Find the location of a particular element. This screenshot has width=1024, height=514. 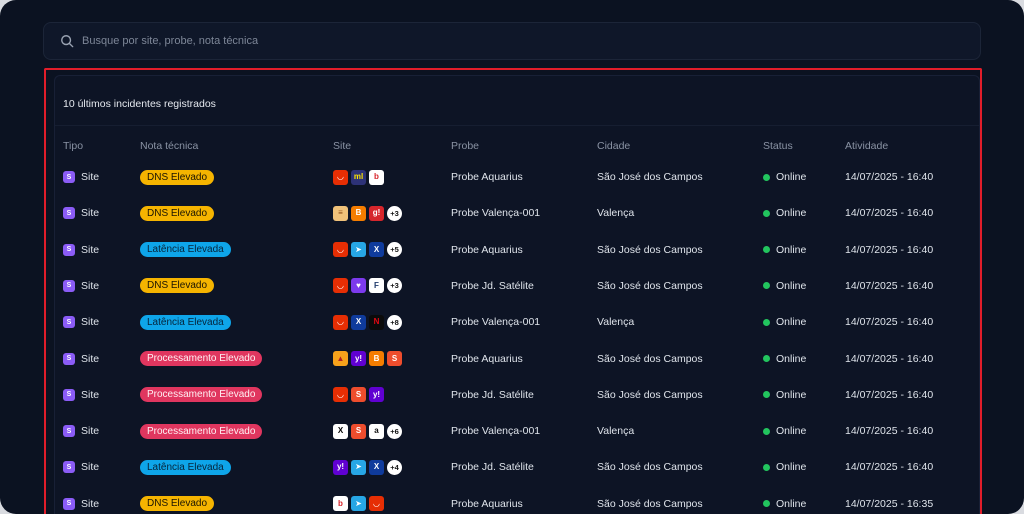

column-header-nota: Nota técnica is located at coordinates (169, 146).